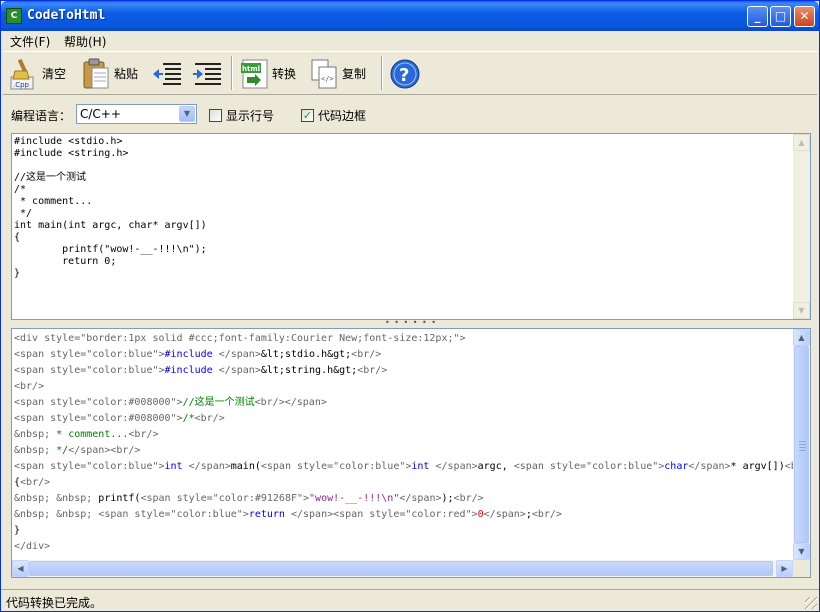 The width and height of the screenshot is (820, 612). What do you see at coordinates (411, 323) in the screenshot?
I see `pane-splitter: • • • • • •` at bounding box center [411, 323].